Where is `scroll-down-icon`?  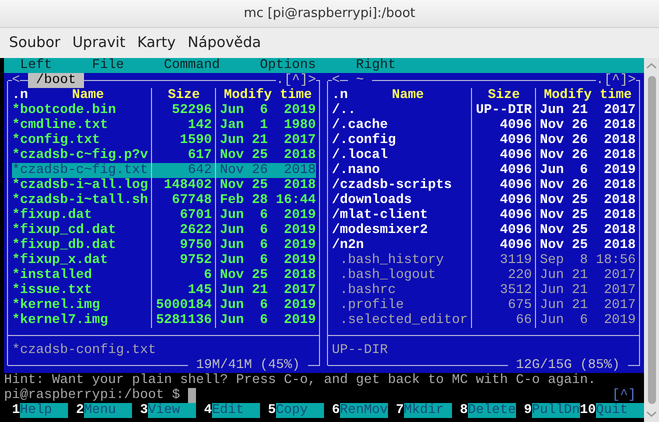
scroll-down-icon is located at coordinates (651, 414).